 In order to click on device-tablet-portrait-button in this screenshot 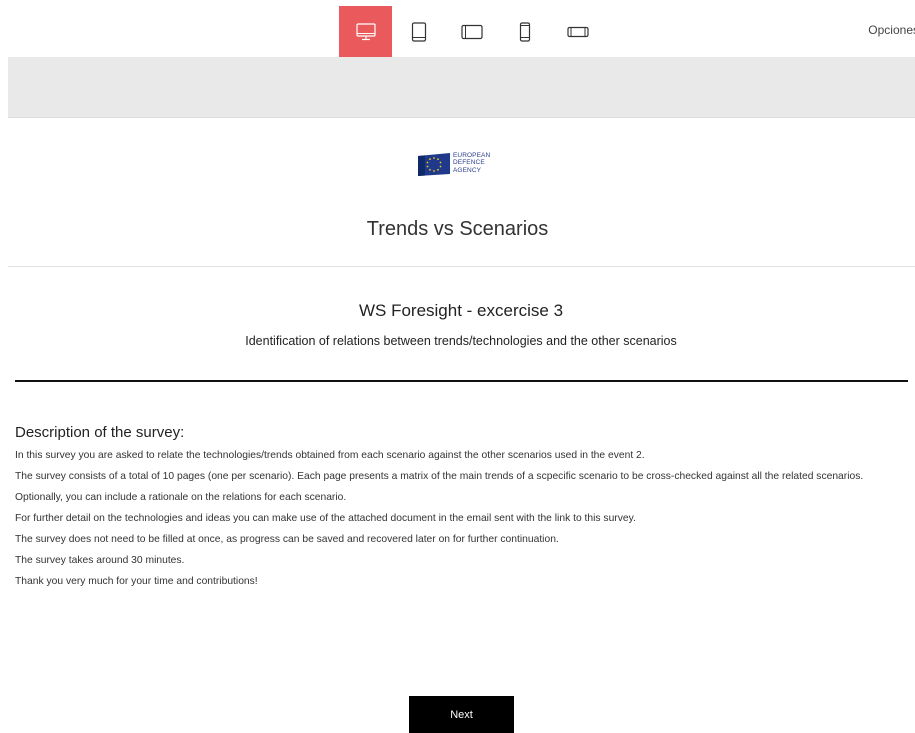, I will do `click(418, 31)`.